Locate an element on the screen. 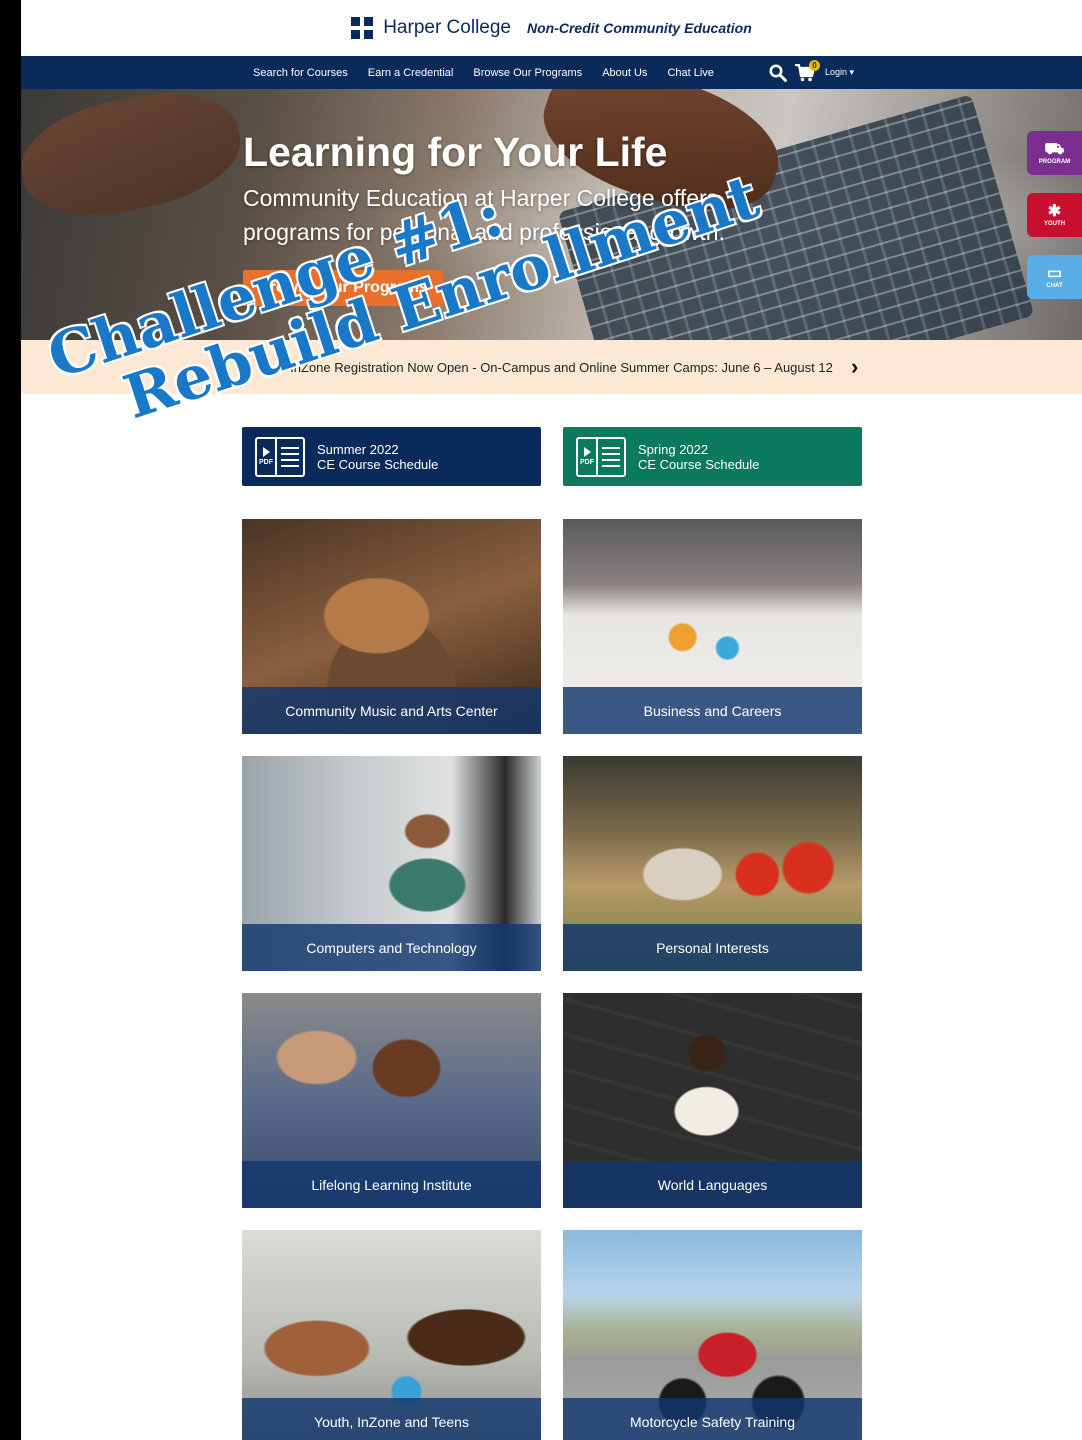 Image resolution: width=1082 pixels, height=1440 pixels. tile-caption: Youth, InZone and Teens is located at coordinates (391, 1419).